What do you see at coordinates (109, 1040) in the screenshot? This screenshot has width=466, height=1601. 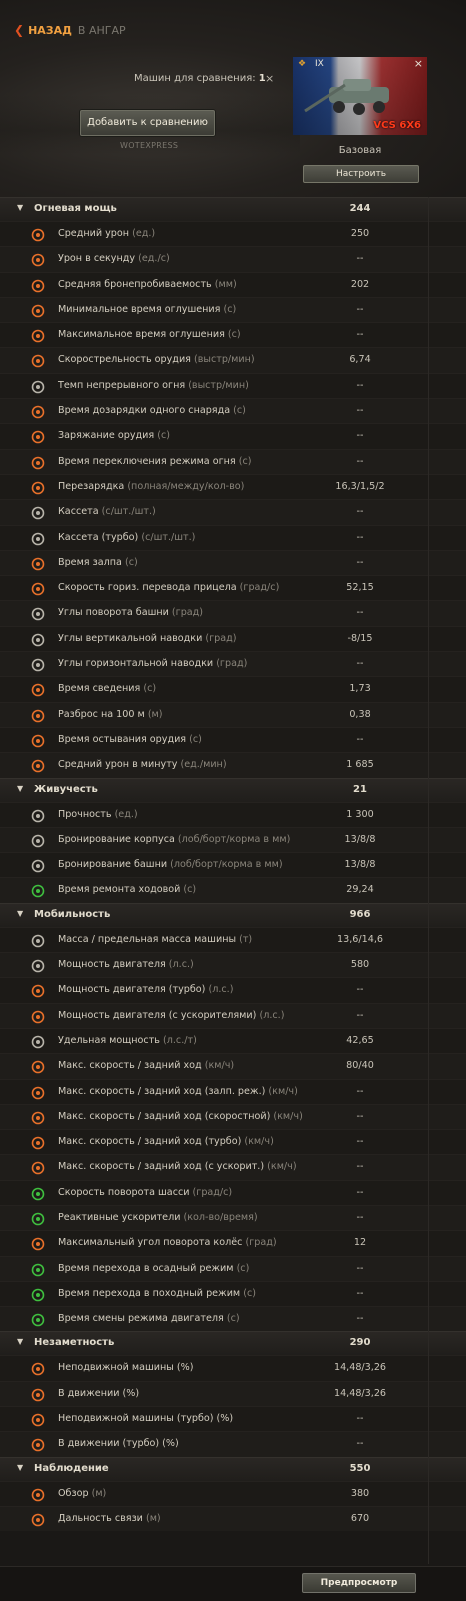 I see `stat-name: Удельная мощность` at bounding box center [109, 1040].